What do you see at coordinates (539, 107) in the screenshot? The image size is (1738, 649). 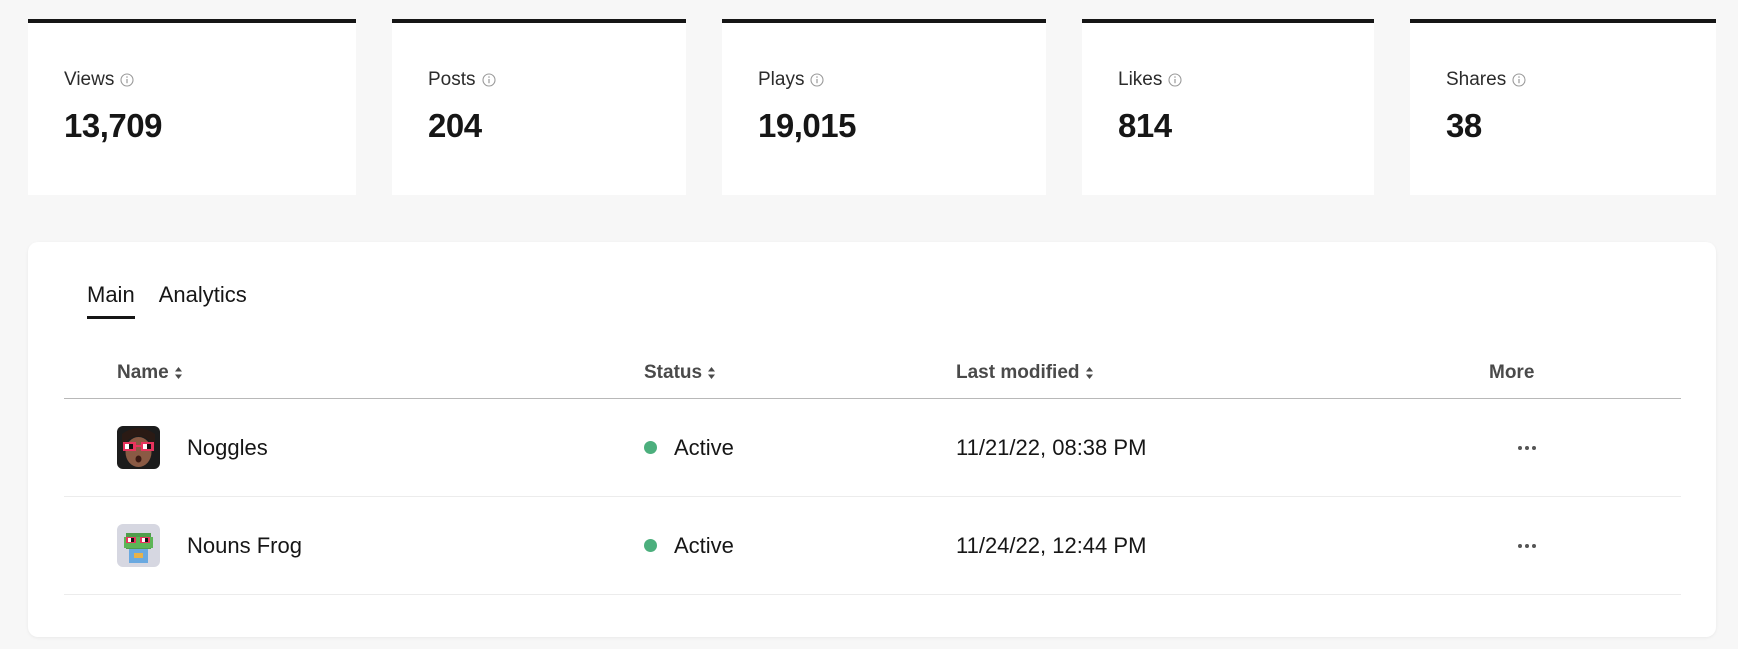 I see `stat-card-posts: Posts 204` at bounding box center [539, 107].